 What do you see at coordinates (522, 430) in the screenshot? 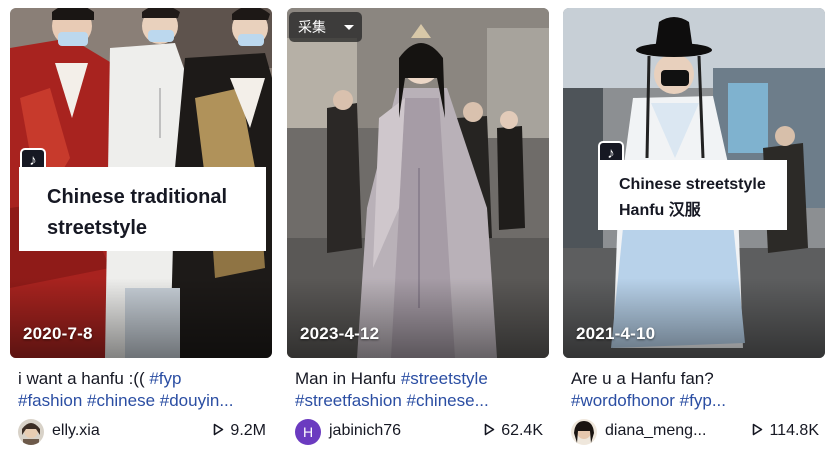
I see `play-count-value: 62.4K` at bounding box center [522, 430].